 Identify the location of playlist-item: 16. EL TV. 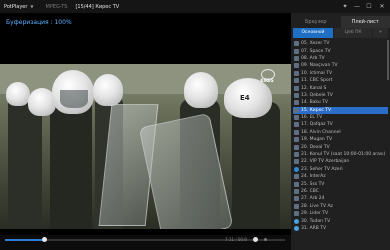
(340, 117).